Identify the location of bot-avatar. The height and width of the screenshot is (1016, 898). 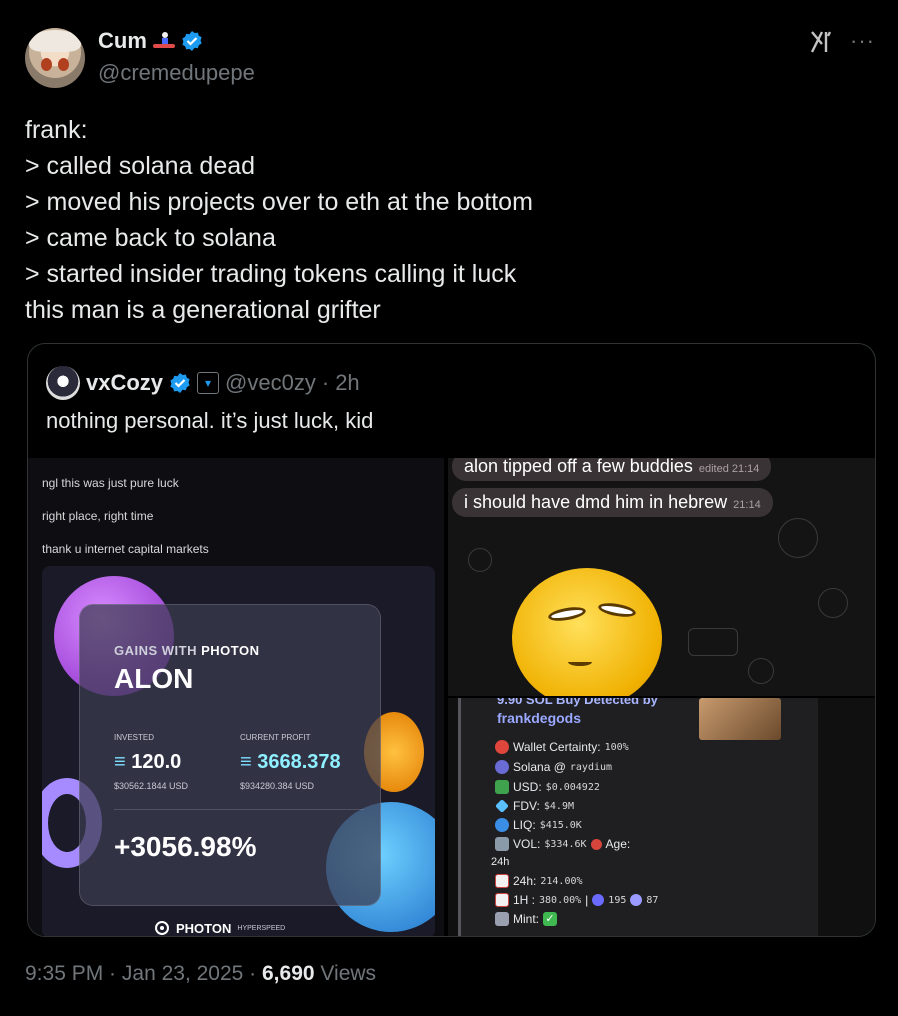
(740, 719).